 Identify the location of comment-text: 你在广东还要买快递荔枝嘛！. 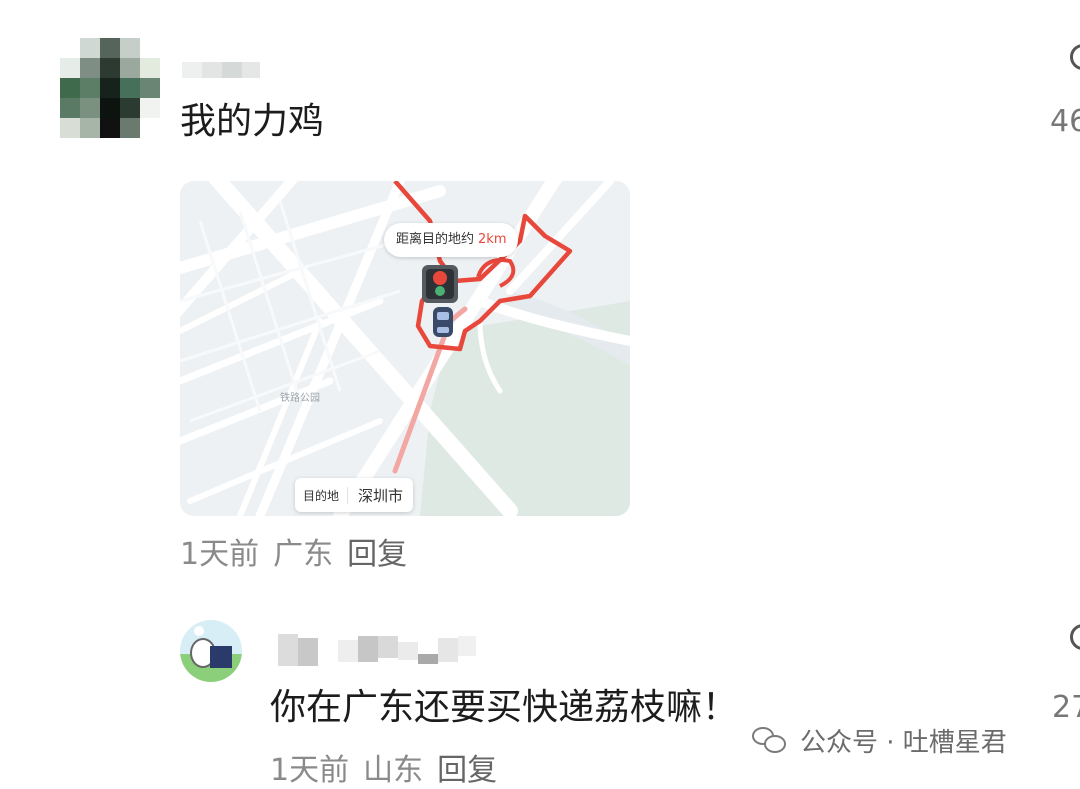
(504, 707).